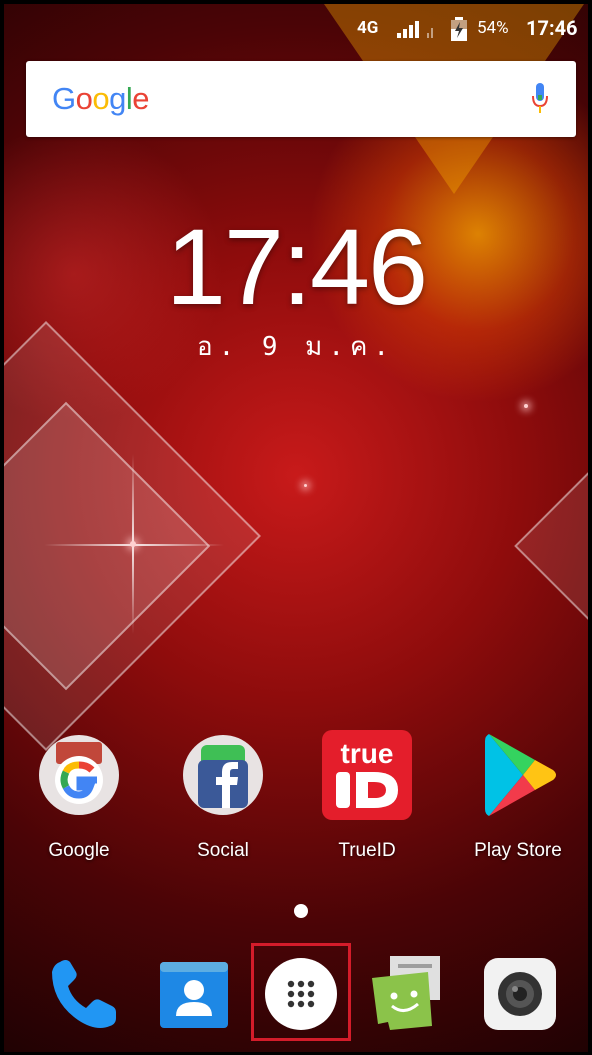  What do you see at coordinates (223, 775) in the screenshot?
I see `social-folder-icon` at bounding box center [223, 775].